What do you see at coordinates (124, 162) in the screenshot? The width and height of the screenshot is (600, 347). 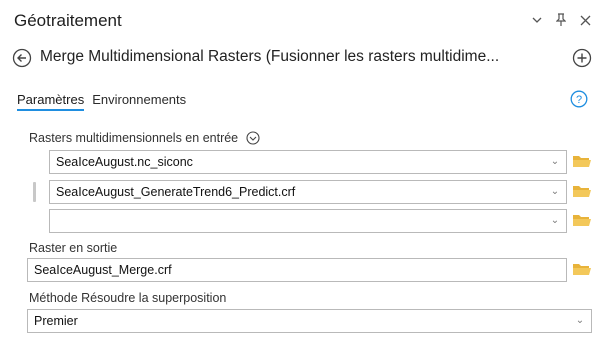 I see `input-raster-value-1: SeaIceAugust.nc_siconc` at bounding box center [124, 162].